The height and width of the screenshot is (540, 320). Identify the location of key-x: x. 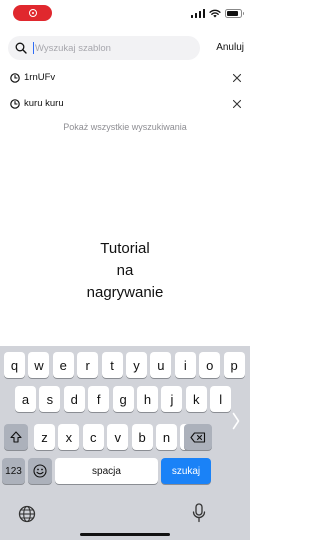
(69, 437).